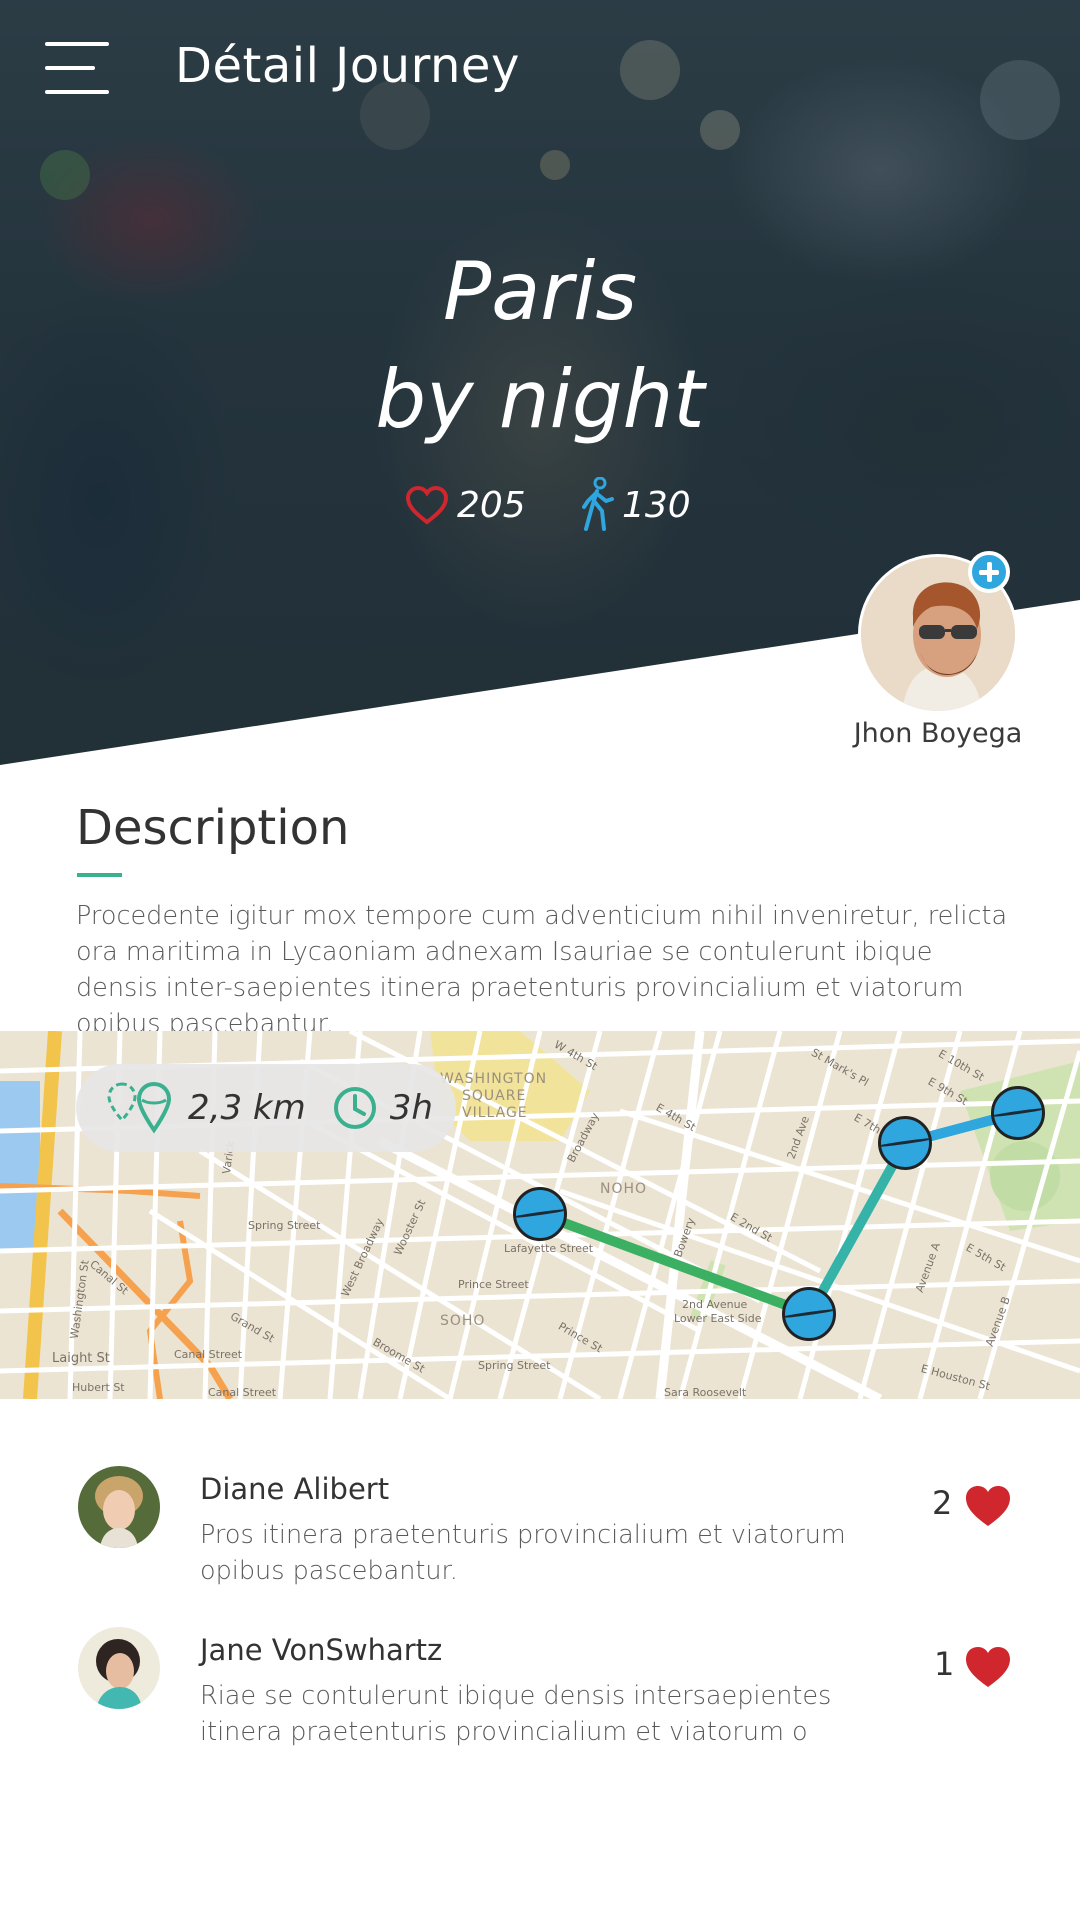  I want to click on map-label-canal-street-1: Canal Street, so click(208, 1354).